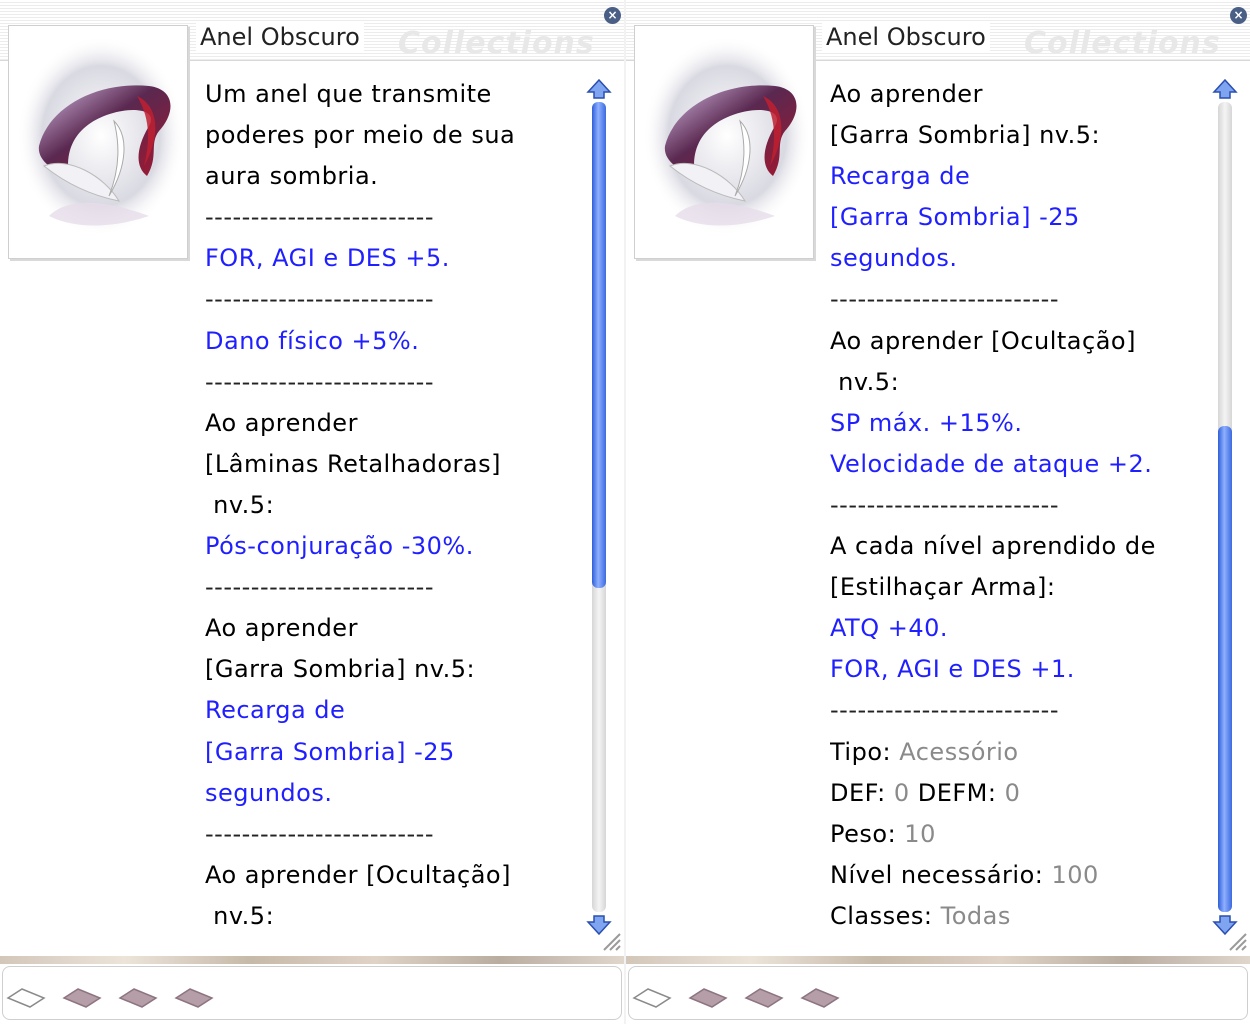  Describe the element at coordinates (1020, 916) in the screenshot. I see `stat-row: Classes: Todas` at that location.